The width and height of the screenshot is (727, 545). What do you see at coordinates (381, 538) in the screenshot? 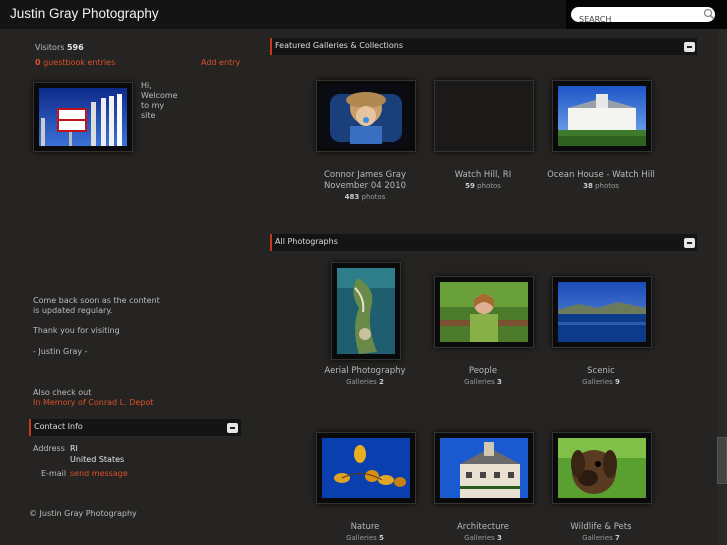
I see `count-value: 5` at bounding box center [381, 538].